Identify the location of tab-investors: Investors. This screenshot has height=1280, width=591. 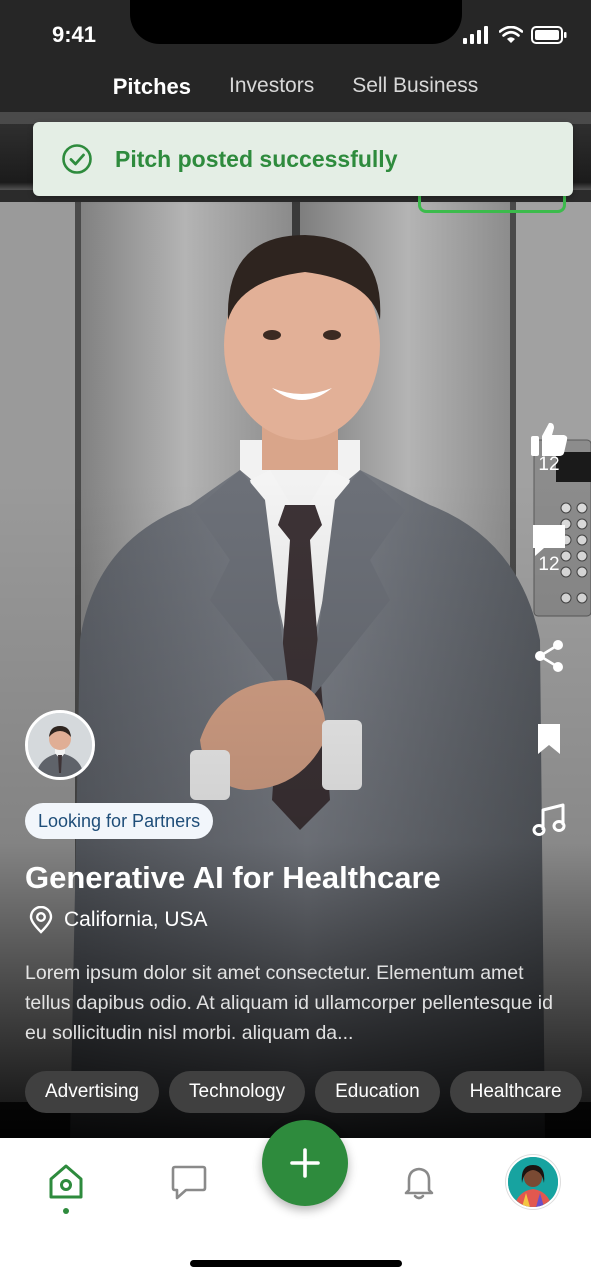
(271, 87).